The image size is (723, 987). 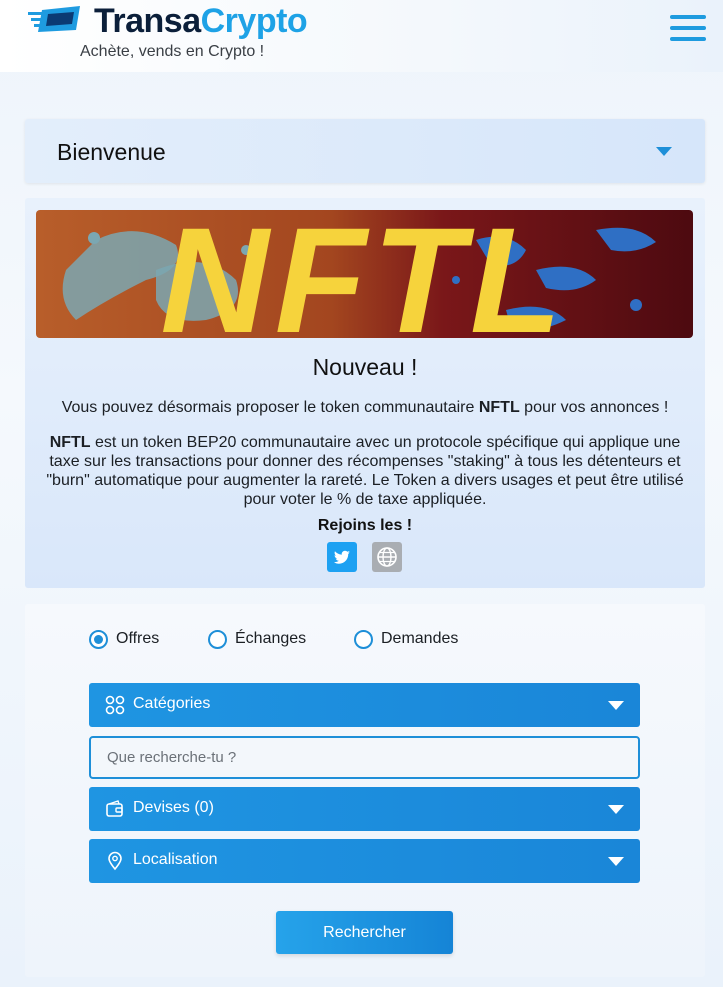 What do you see at coordinates (115, 705) in the screenshot?
I see `grid-icon` at bounding box center [115, 705].